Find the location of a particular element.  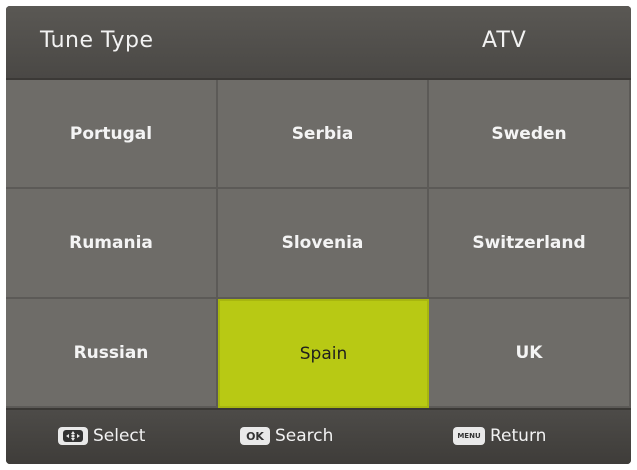

search-hint-label: Search is located at coordinates (304, 436).